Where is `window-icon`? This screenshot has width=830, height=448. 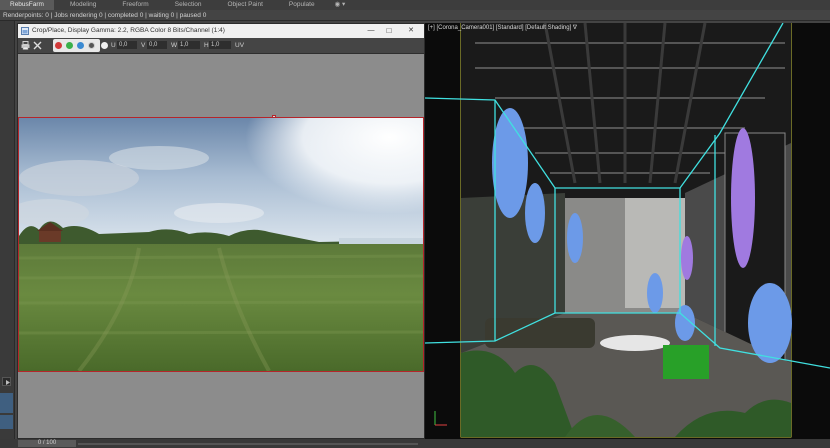
window-icon is located at coordinates (25, 31).